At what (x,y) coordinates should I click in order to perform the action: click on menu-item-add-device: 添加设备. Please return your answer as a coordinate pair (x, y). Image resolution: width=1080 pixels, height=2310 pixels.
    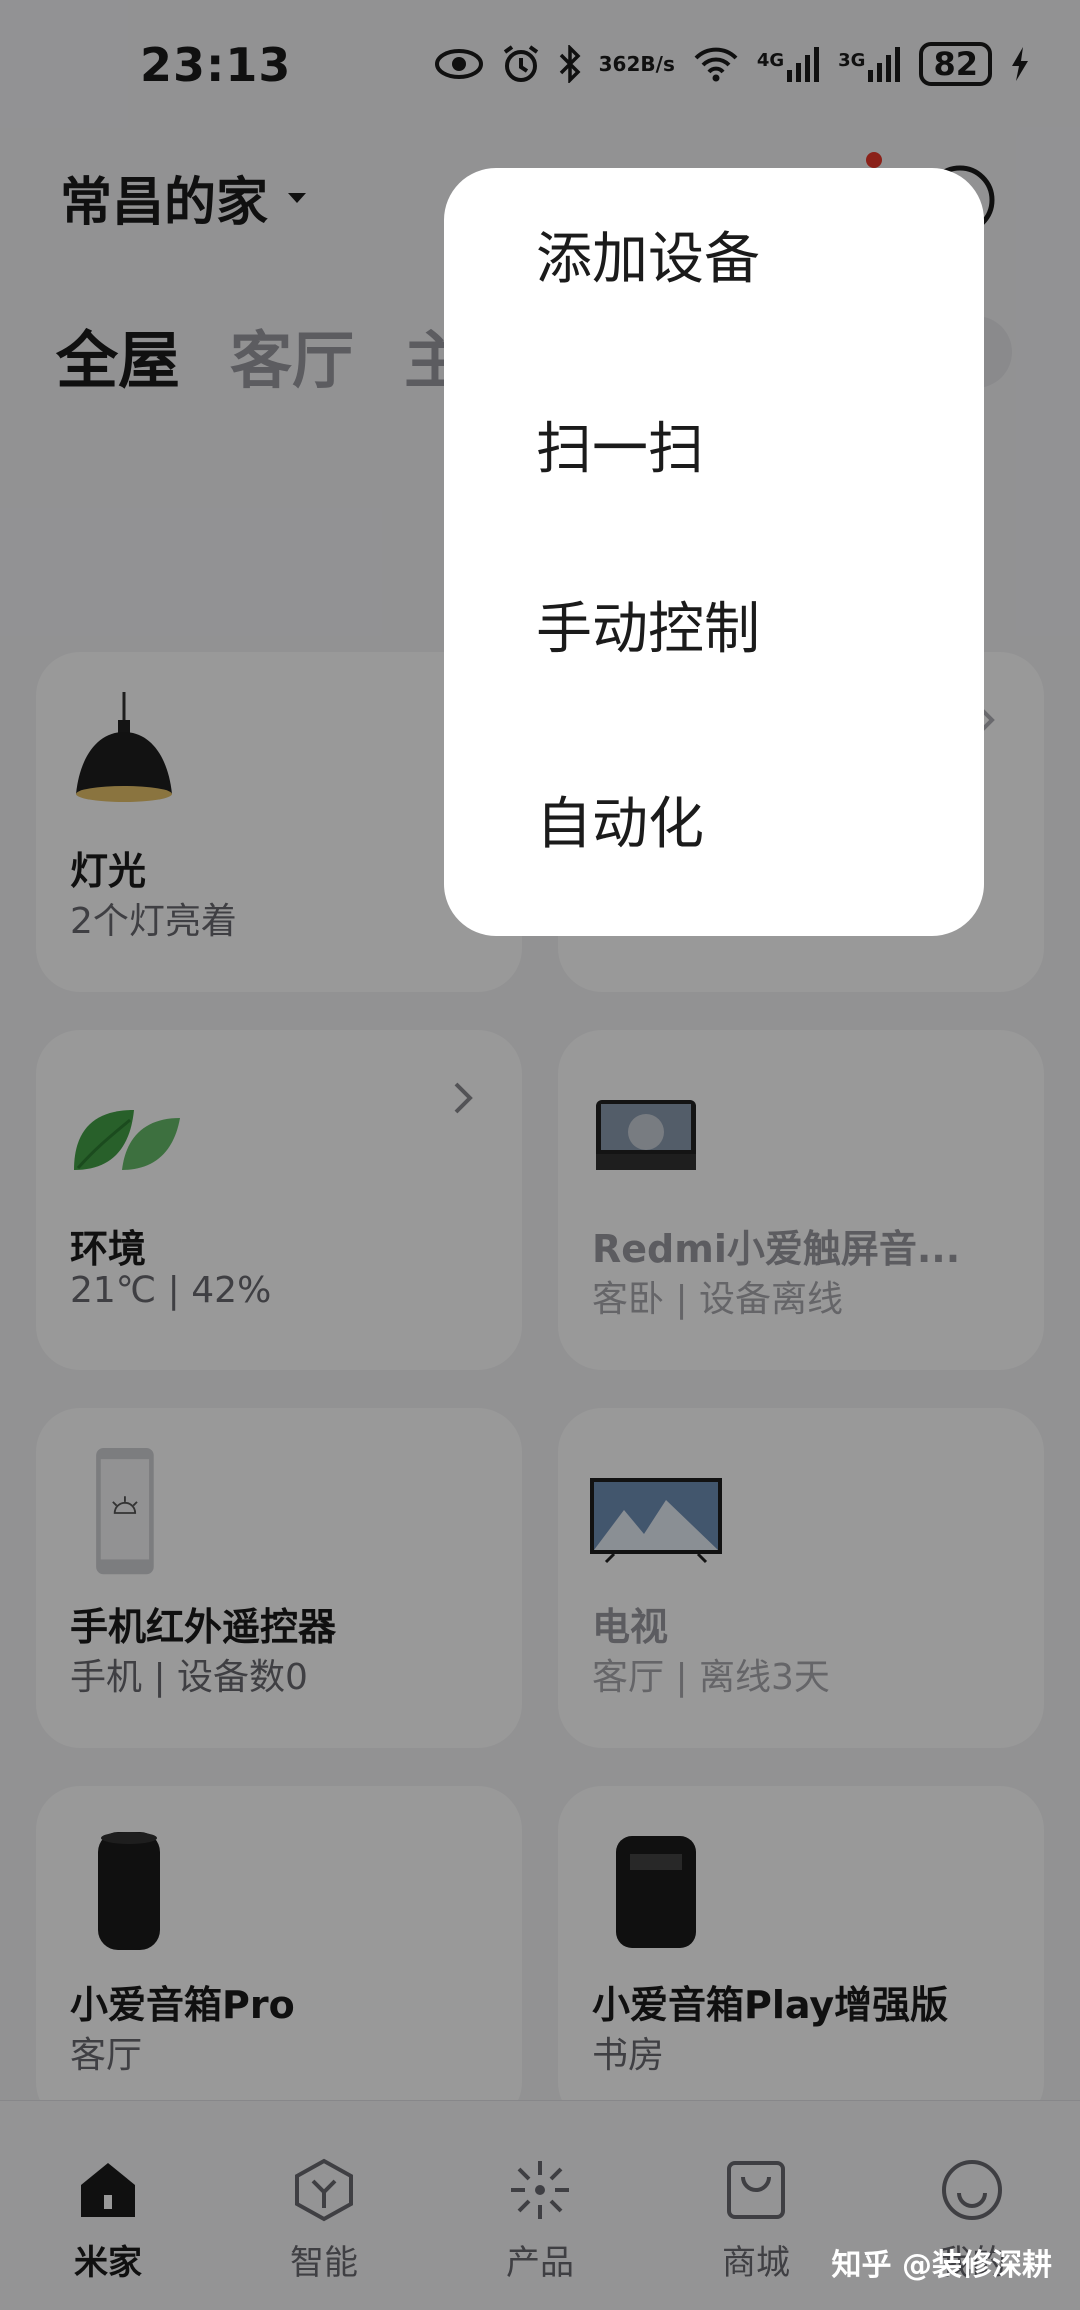
    Looking at the image, I should click on (714, 305).